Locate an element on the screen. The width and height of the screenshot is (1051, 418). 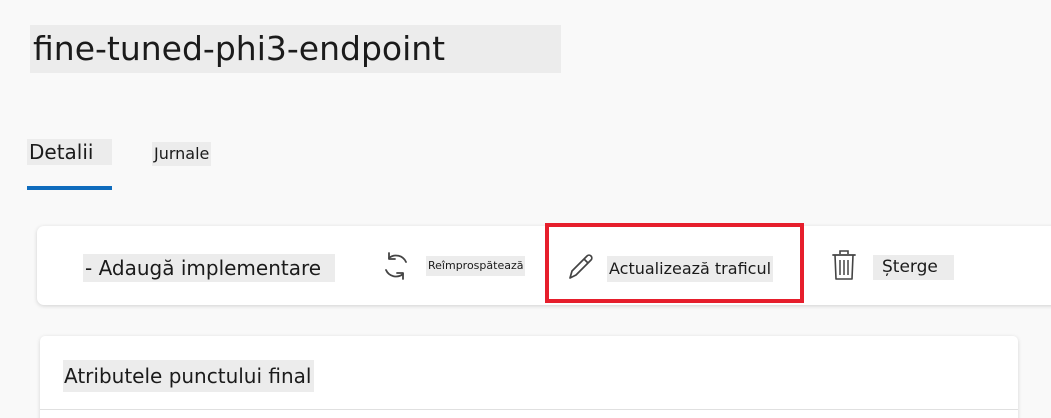
trash-icon is located at coordinates (844, 265).